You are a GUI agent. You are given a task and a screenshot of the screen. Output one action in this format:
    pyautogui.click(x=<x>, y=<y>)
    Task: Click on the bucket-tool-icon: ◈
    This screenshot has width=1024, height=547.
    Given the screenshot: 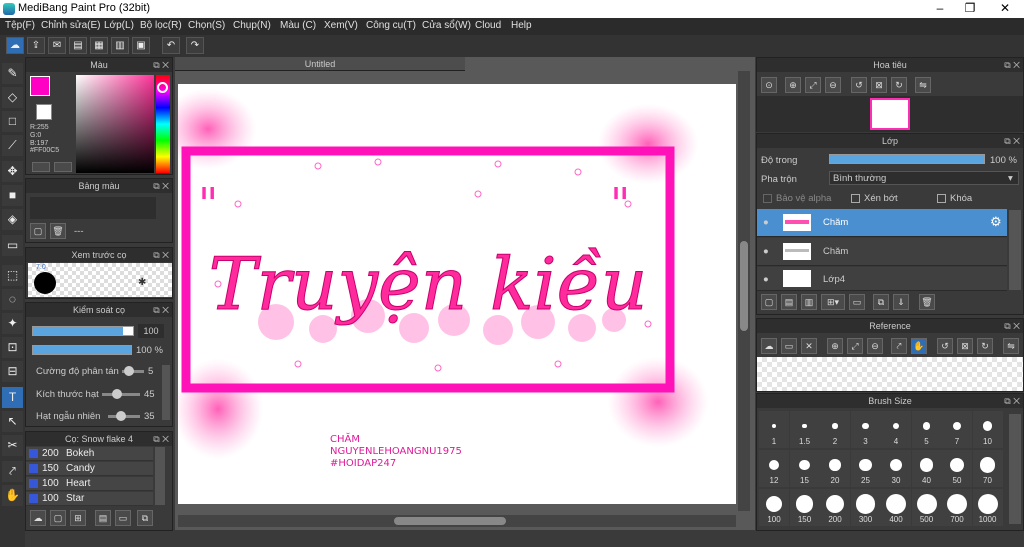 What is the action you would take?
    pyautogui.click(x=12, y=219)
    